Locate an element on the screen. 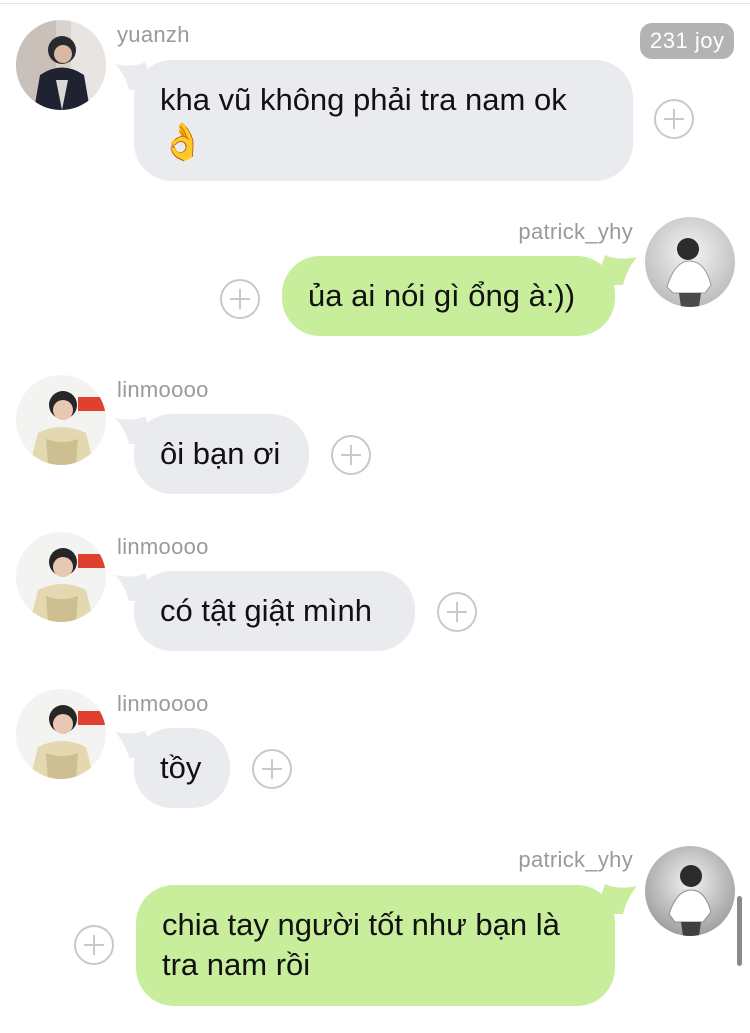  message-bubble: ôi bạn ơi is located at coordinates (221, 454).